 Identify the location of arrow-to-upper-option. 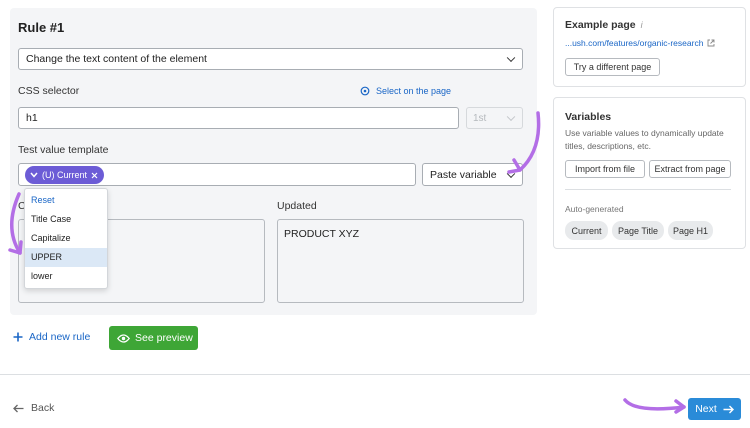
(16, 223).